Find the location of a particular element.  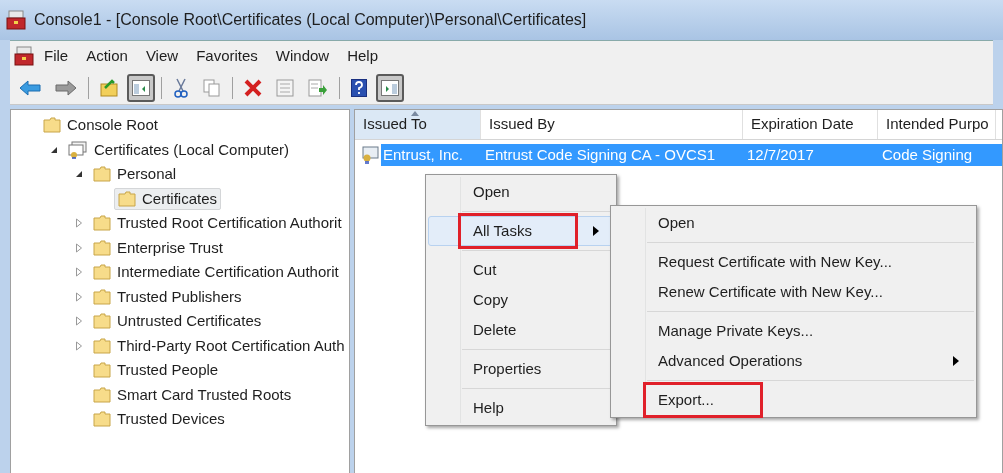

tree-item: Trusted Root Certification Authorit is located at coordinates (217, 223).